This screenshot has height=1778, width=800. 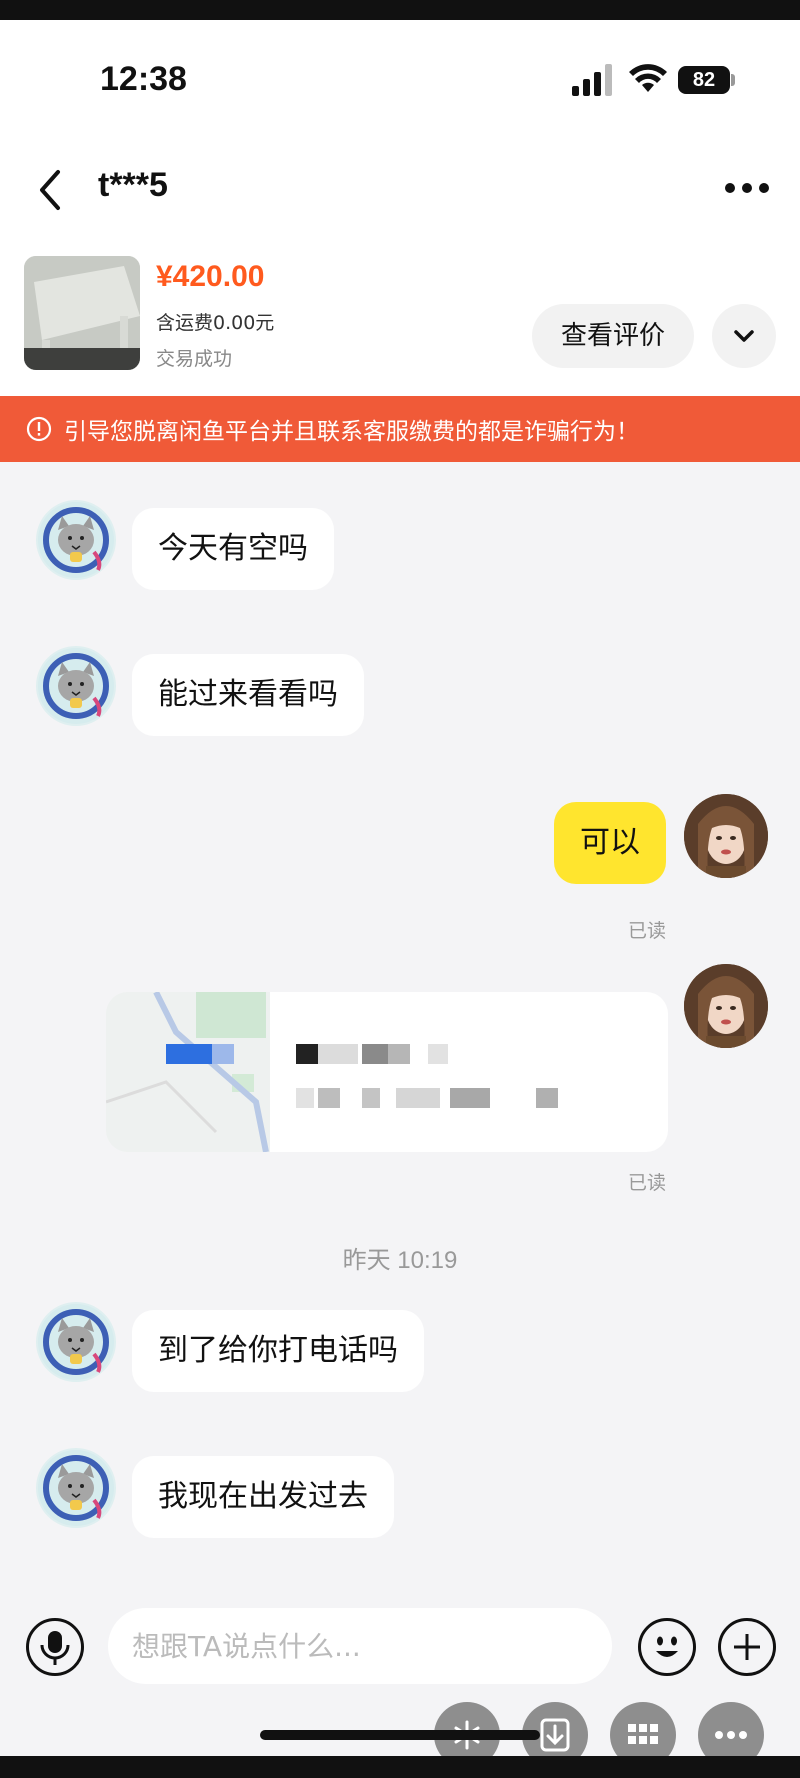 What do you see at coordinates (143, 79) in the screenshot?
I see `status-time: 12:38` at bounding box center [143, 79].